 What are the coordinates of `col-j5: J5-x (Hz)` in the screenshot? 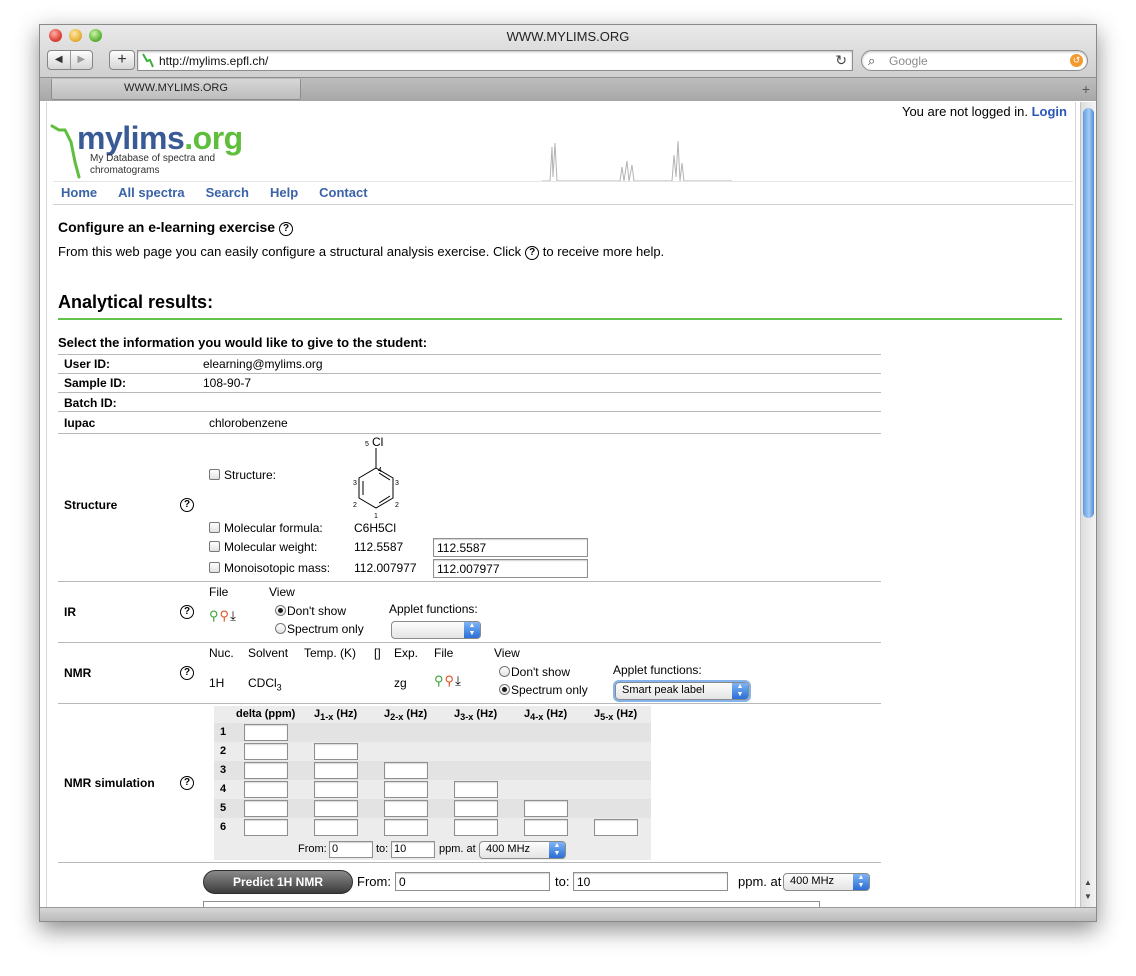 It's located at (615, 715).